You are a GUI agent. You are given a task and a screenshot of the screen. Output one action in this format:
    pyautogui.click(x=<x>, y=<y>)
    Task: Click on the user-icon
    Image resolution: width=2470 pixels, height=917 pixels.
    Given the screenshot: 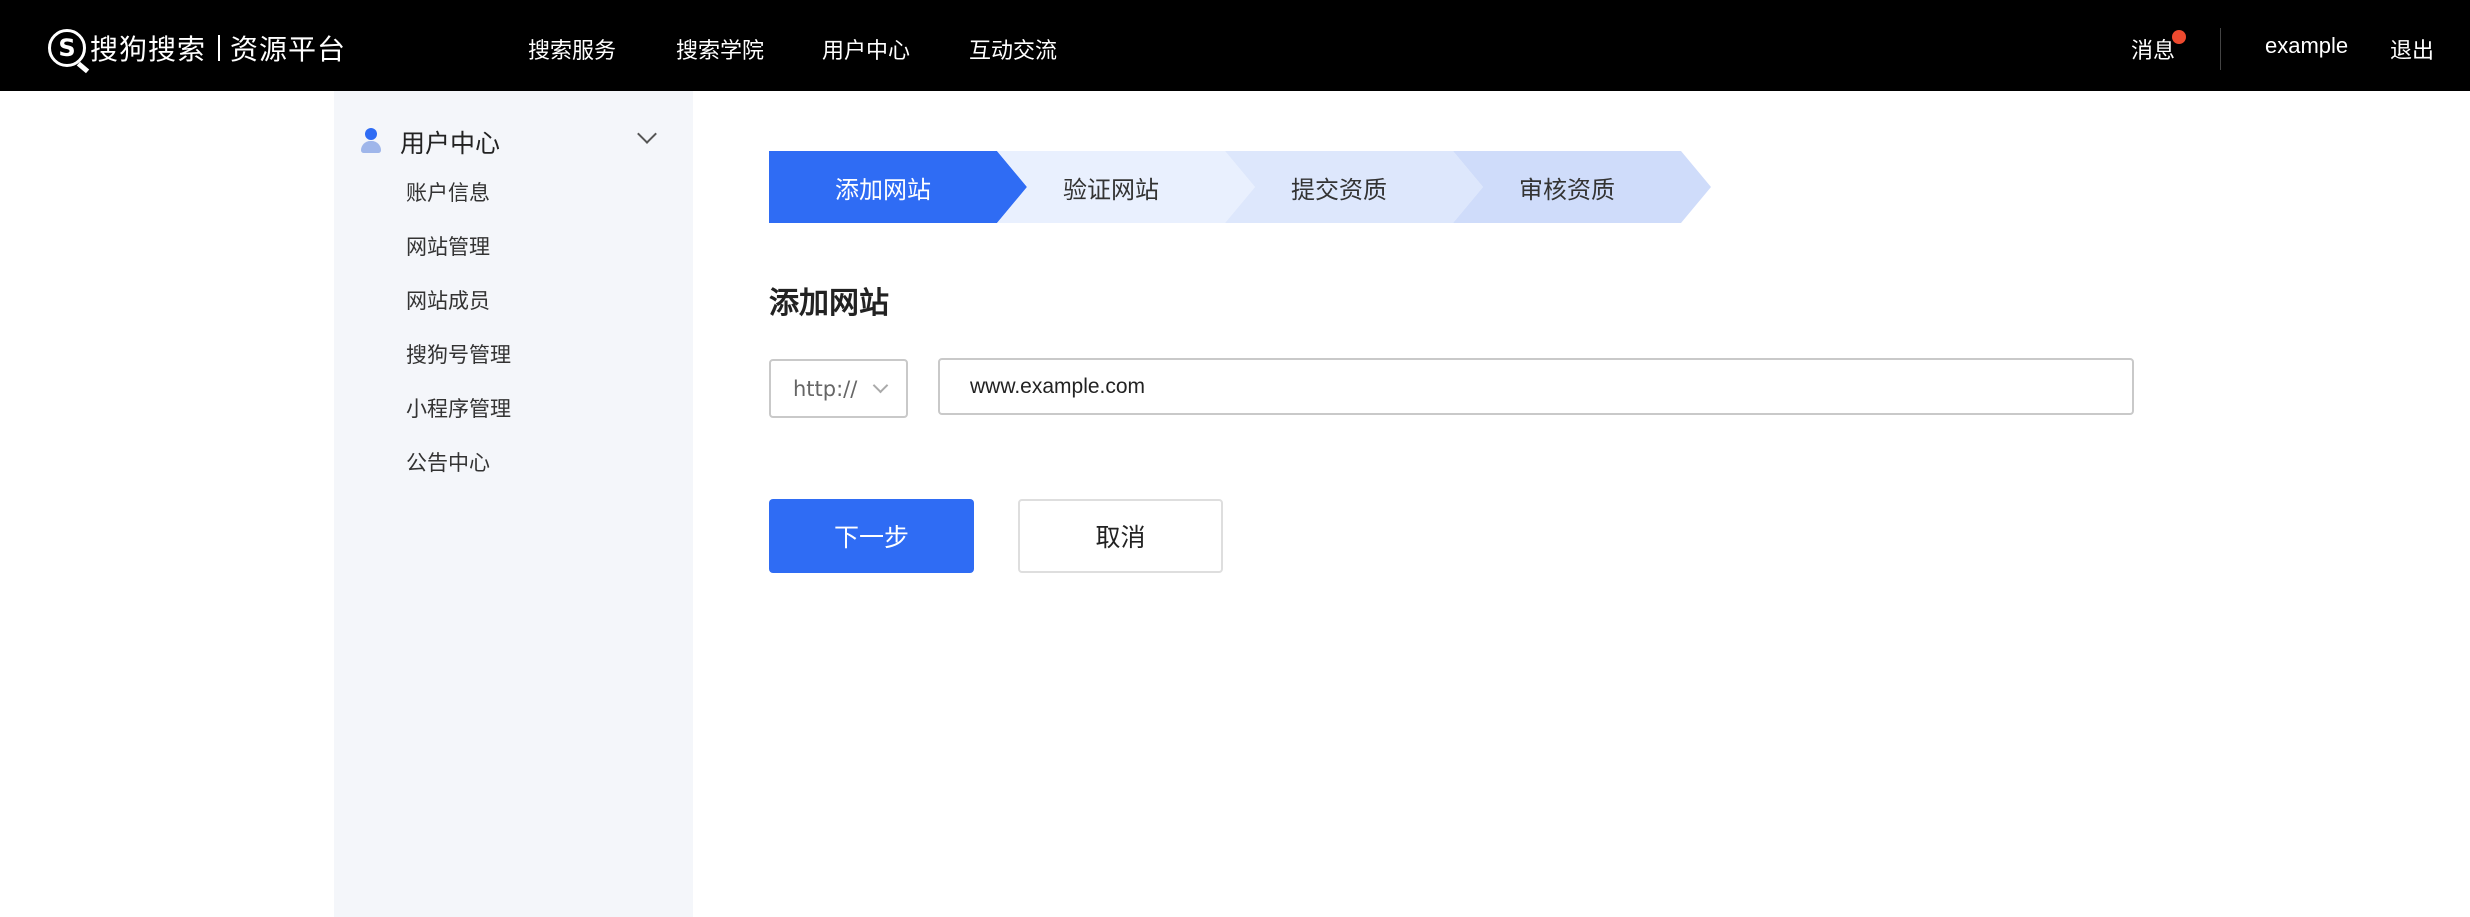 What is the action you would take?
    pyautogui.click(x=371, y=141)
    